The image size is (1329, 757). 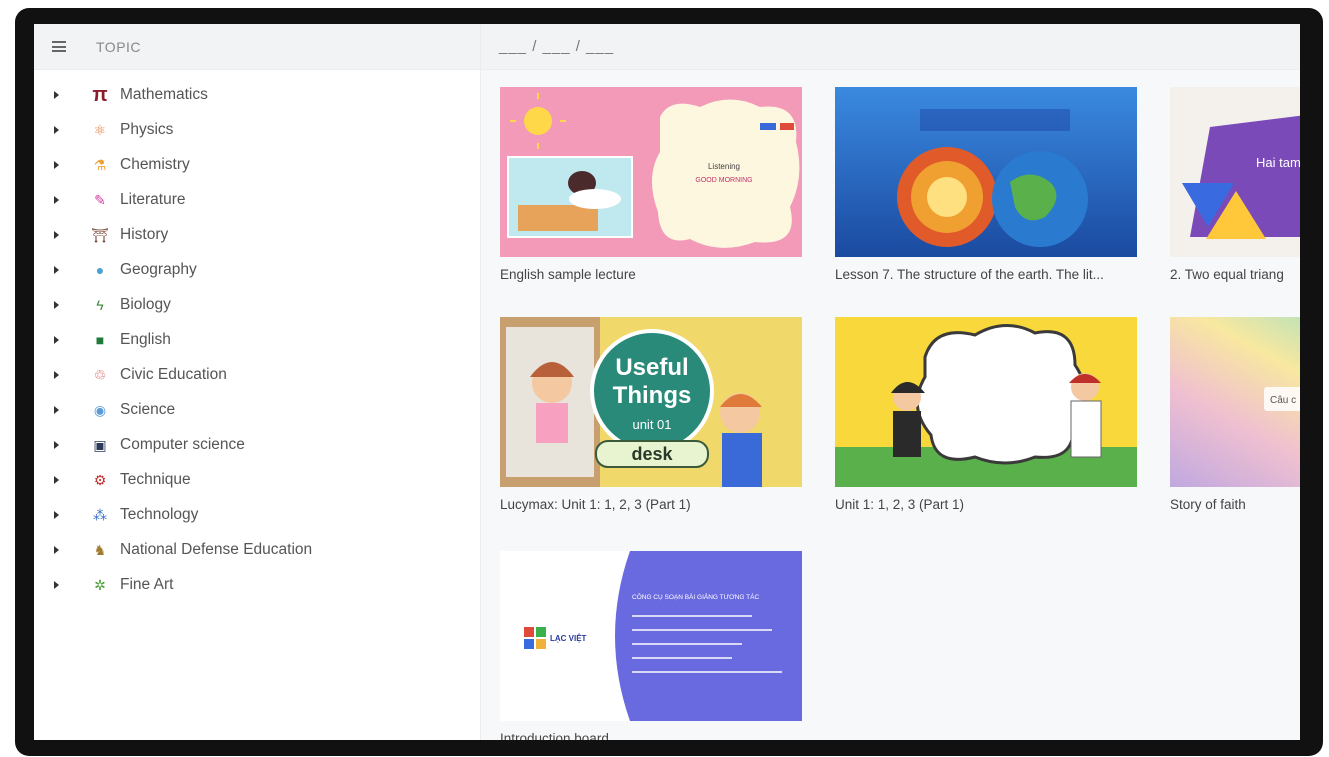 I want to click on lecture-title: Unit 1: 1, 2, 3 (Part 1), so click(x=900, y=504).